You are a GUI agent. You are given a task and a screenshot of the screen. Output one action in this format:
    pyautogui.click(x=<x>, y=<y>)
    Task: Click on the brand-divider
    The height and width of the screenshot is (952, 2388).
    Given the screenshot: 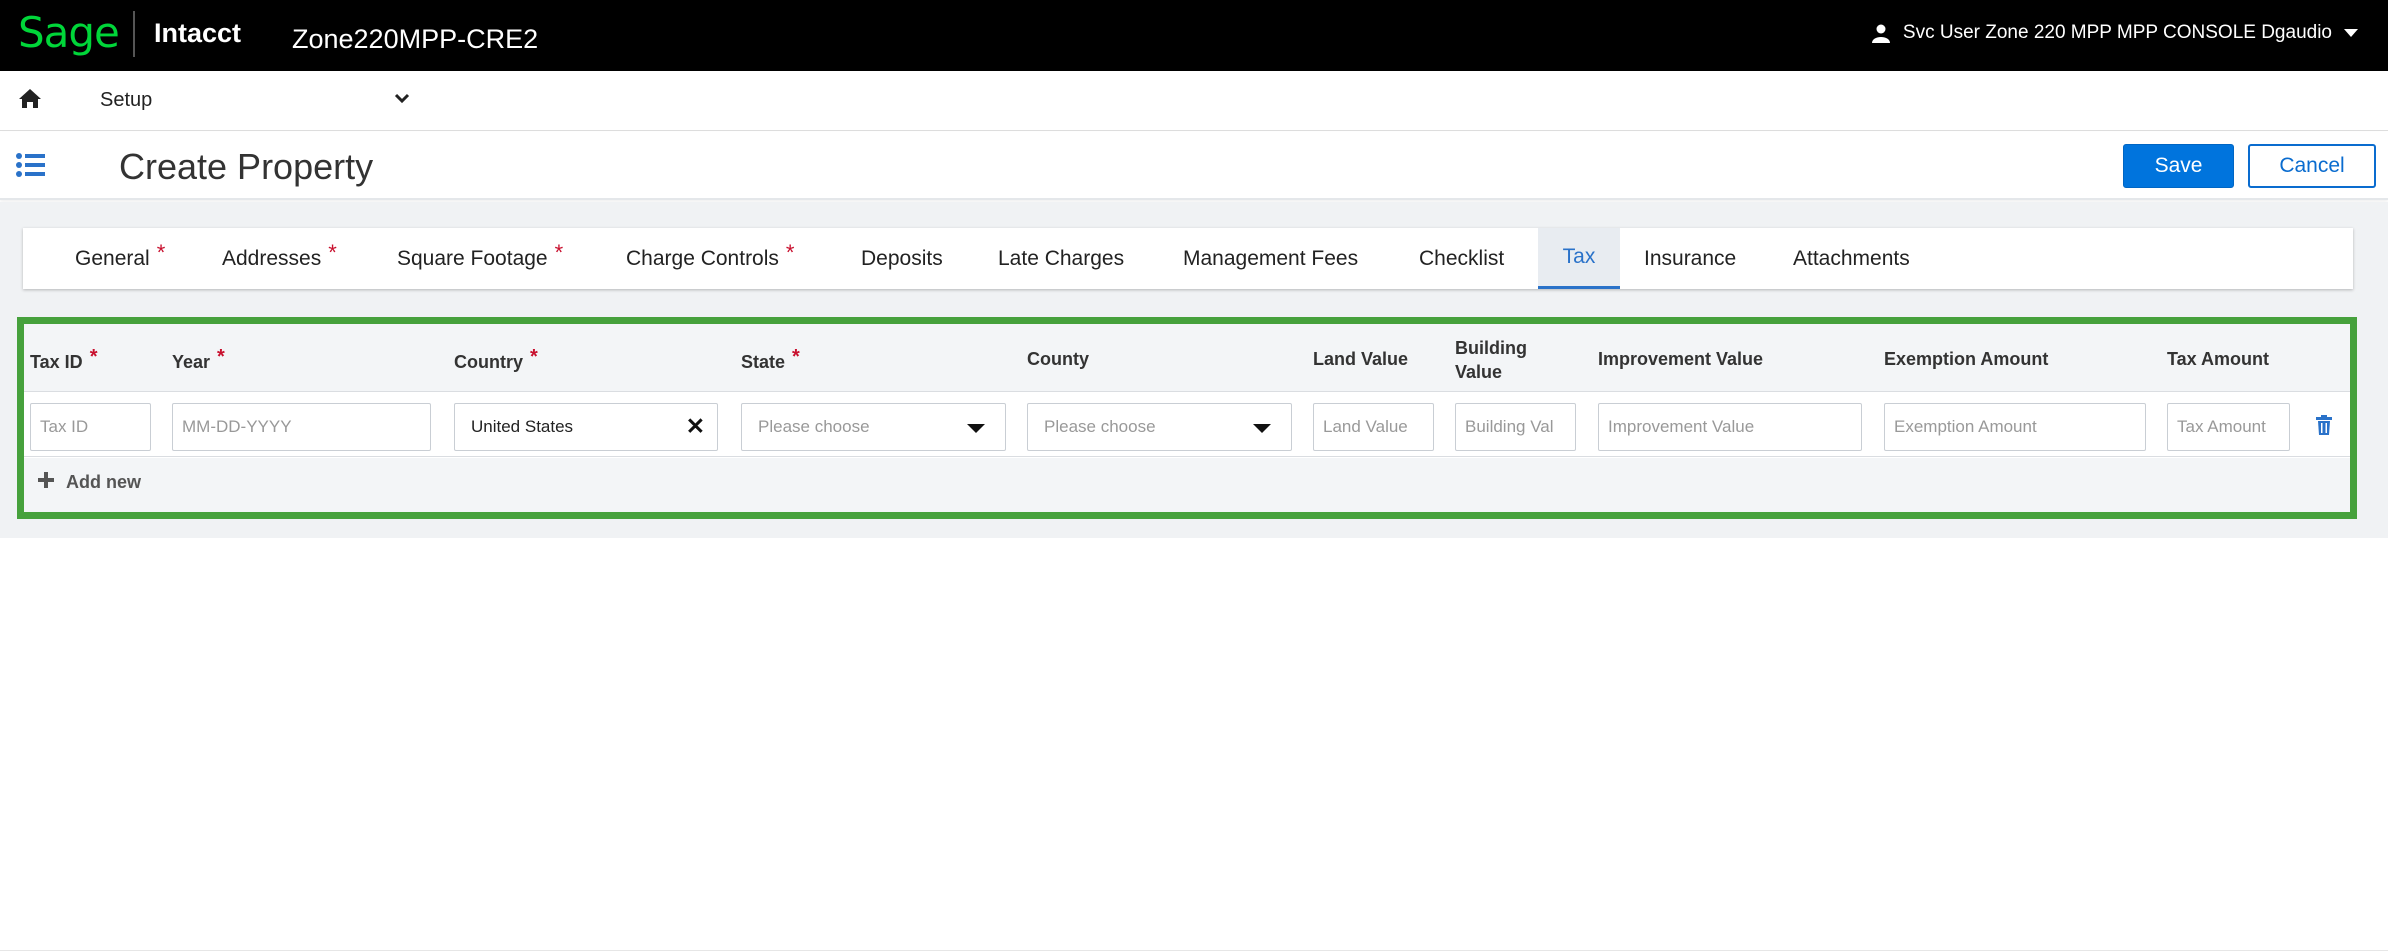 What is the action you would take?
    pyautogui.click(x=134, y=34)
    